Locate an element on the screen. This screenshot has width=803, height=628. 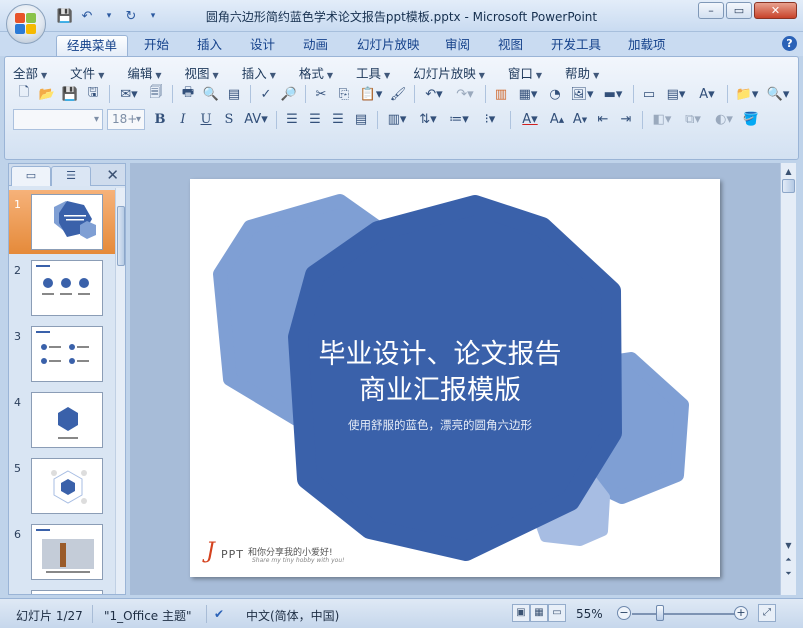
tab-design: 设计 is located at coordinates (262, 46).